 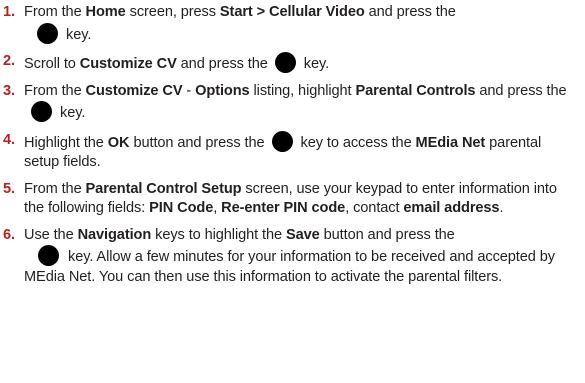 I want to click on step-bold-text: Parental Controls, so click(x=415, y=90).